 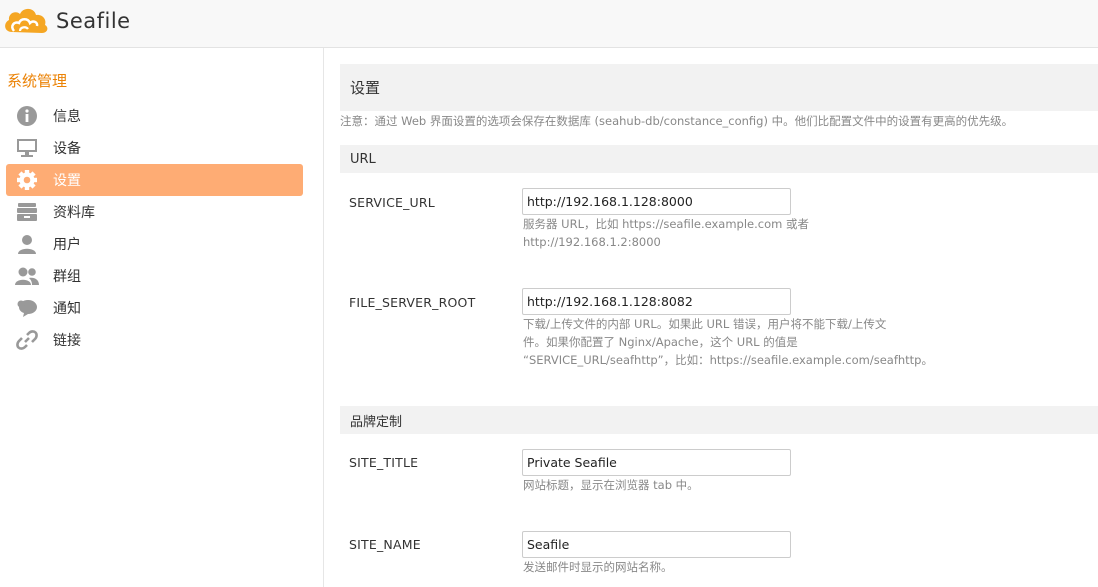 What do you see at coordinates (154, 340) in the screenshot?
I see `sidebar-item-links: 链接` at bounding box center [154, 340].